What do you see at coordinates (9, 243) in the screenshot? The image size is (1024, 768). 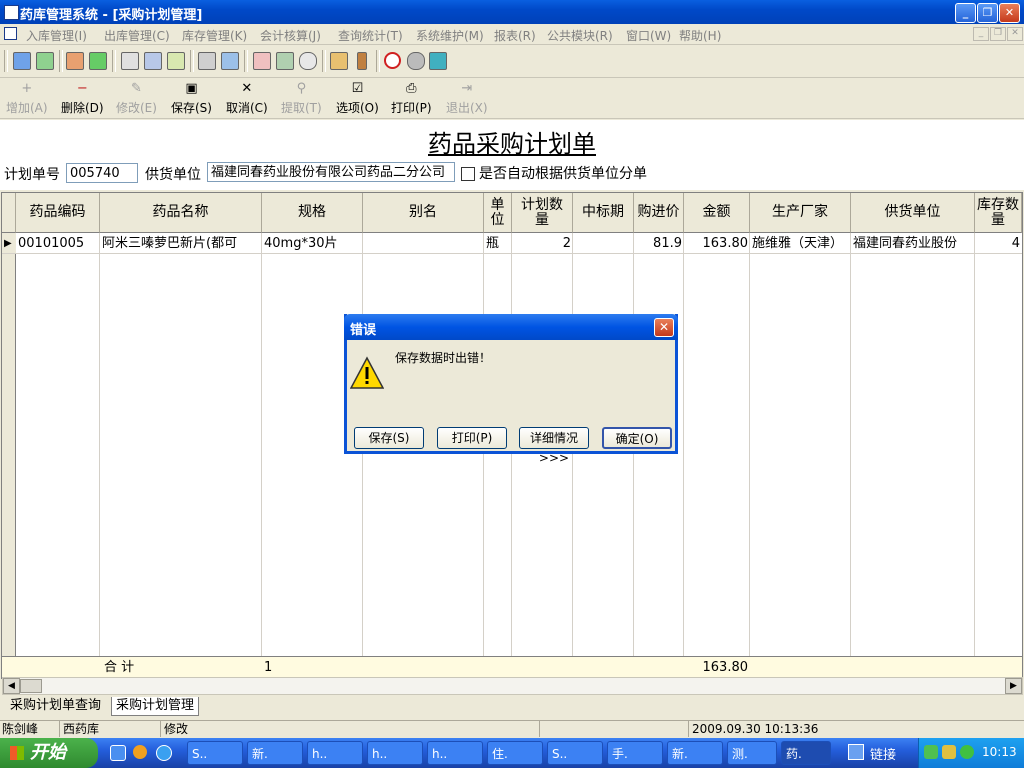 I see `row-selector-icon: ▶` at bounding box center [9, 243].